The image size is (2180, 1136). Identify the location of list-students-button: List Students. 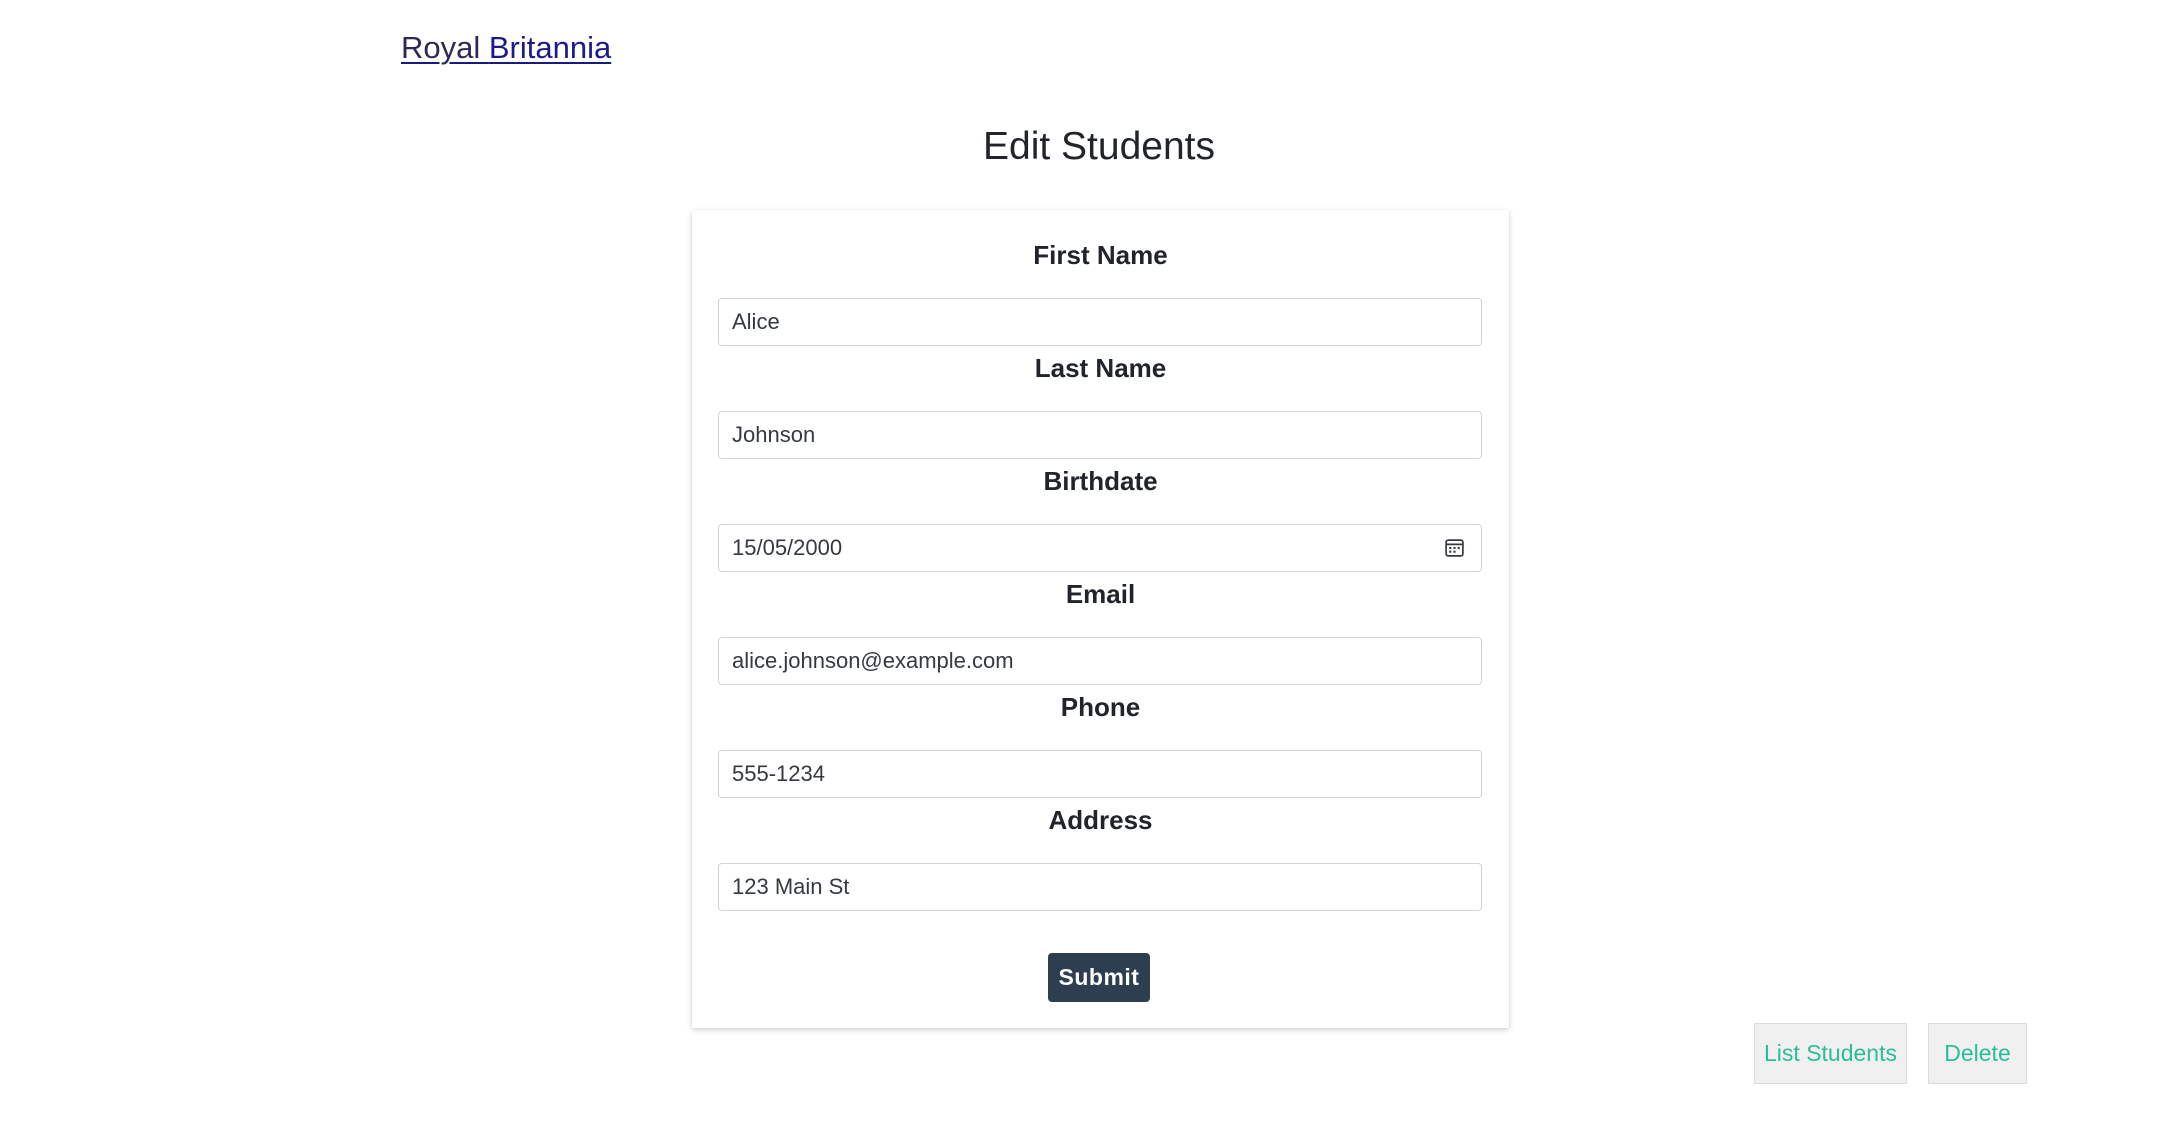
(1830, 1053).